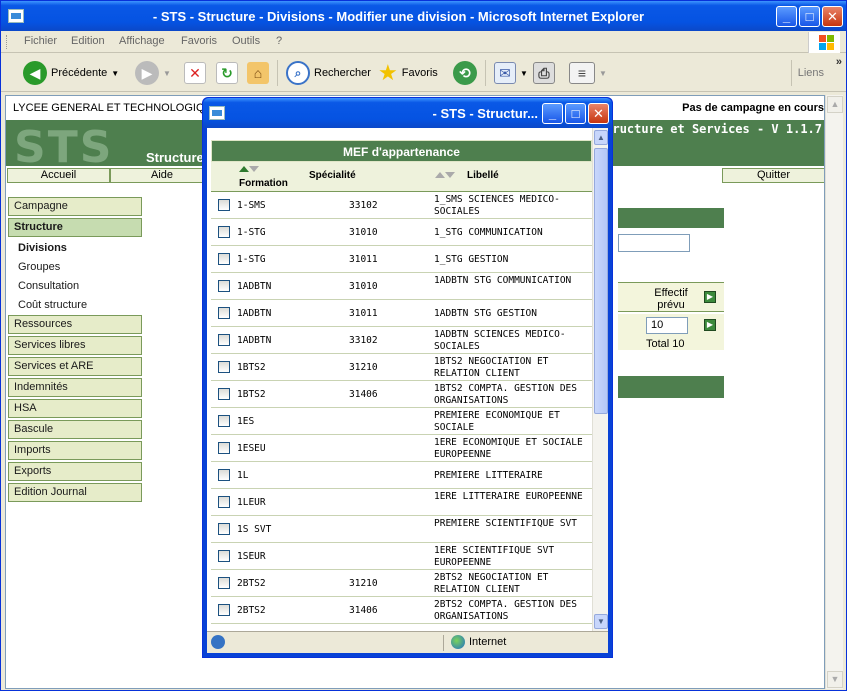  I want to click on header-formation: Formation, so click(263, 183).